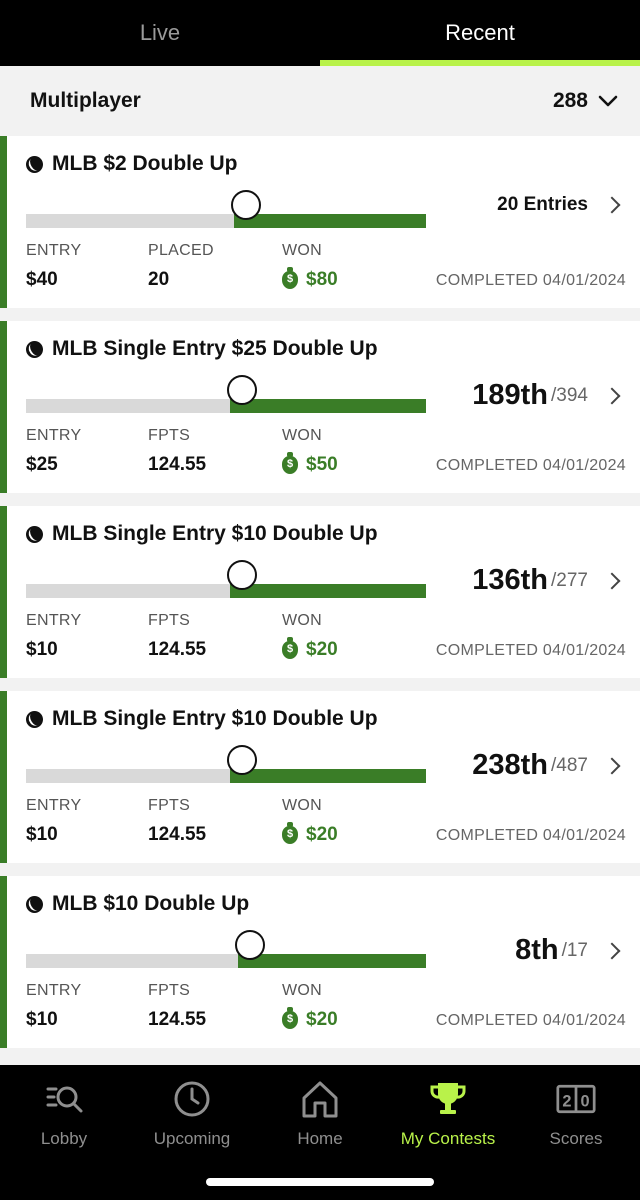  What do you see at coordinates (310, 451) in the screenshot?
I see `stat-won: WON $ $50` at bounding box center [310, 451].